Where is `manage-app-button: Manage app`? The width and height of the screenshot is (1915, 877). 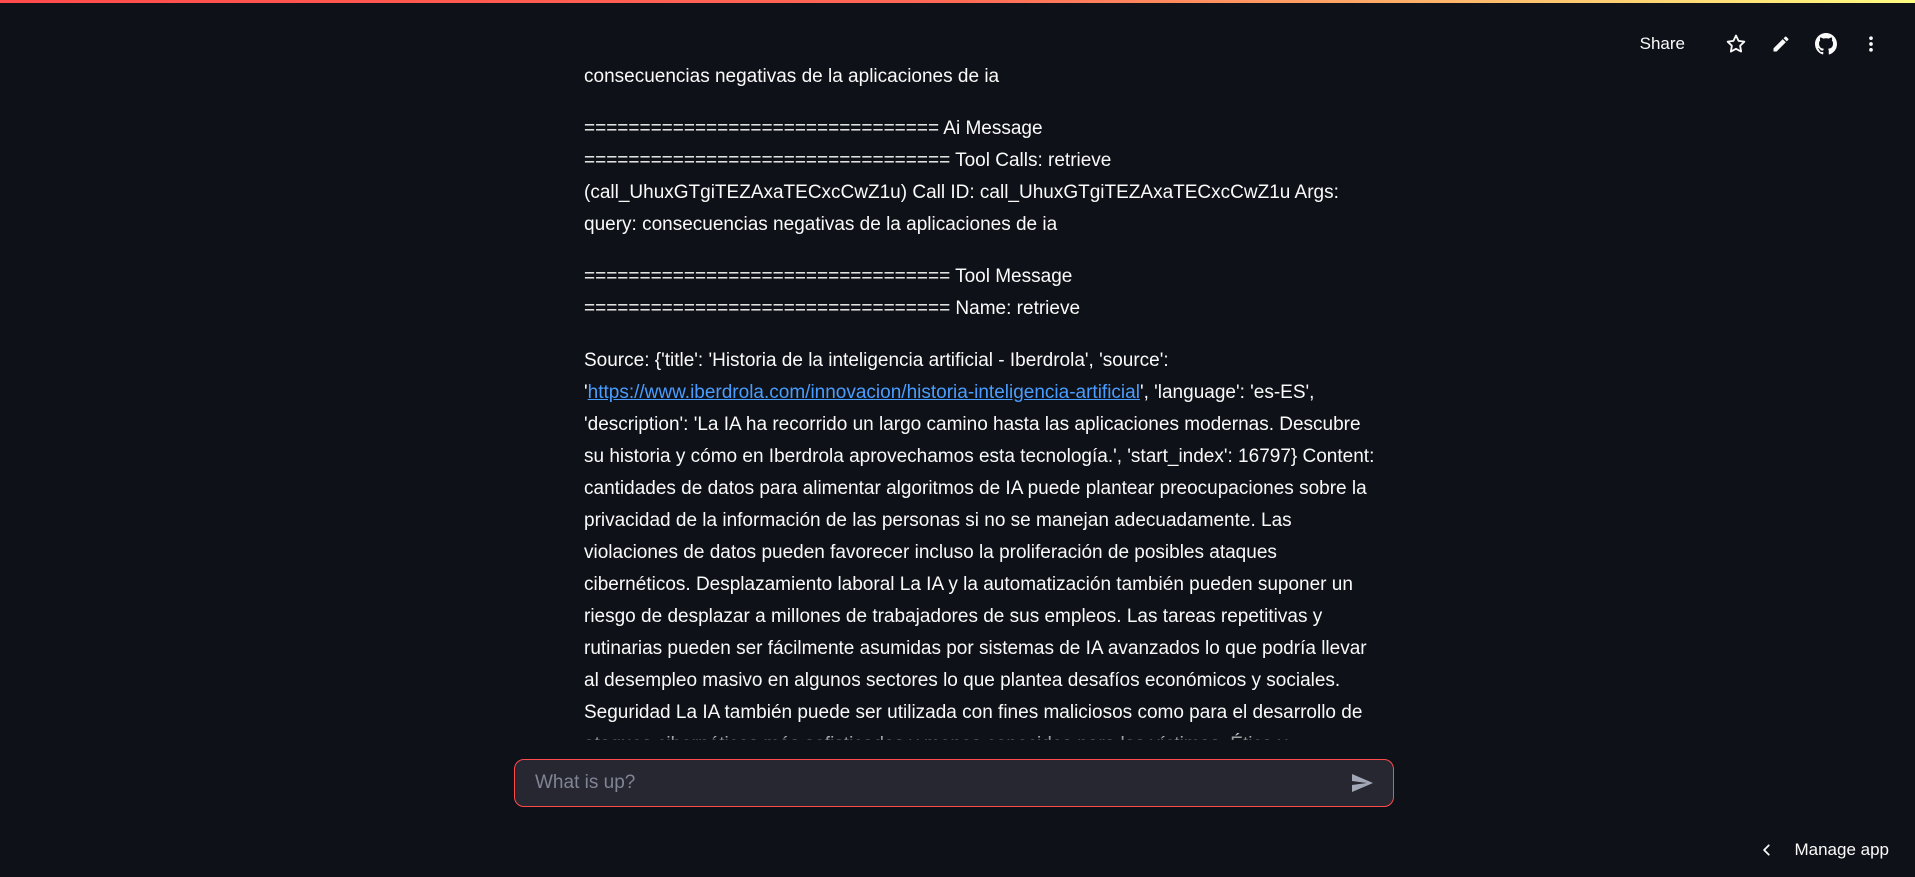 manage-app-button: Manage app is located at coordinates (1824, 850).